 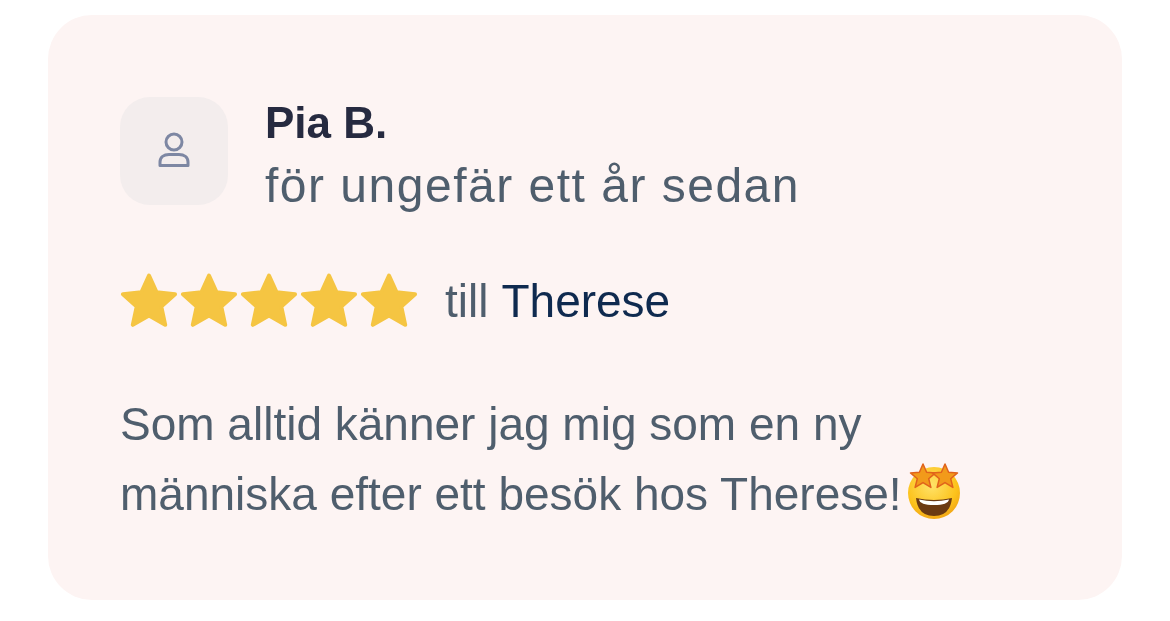 What do you see at coordinates (586, 301) in the screenshot?
I see `recipient-link: Therese` at bounding box center [586, 301].